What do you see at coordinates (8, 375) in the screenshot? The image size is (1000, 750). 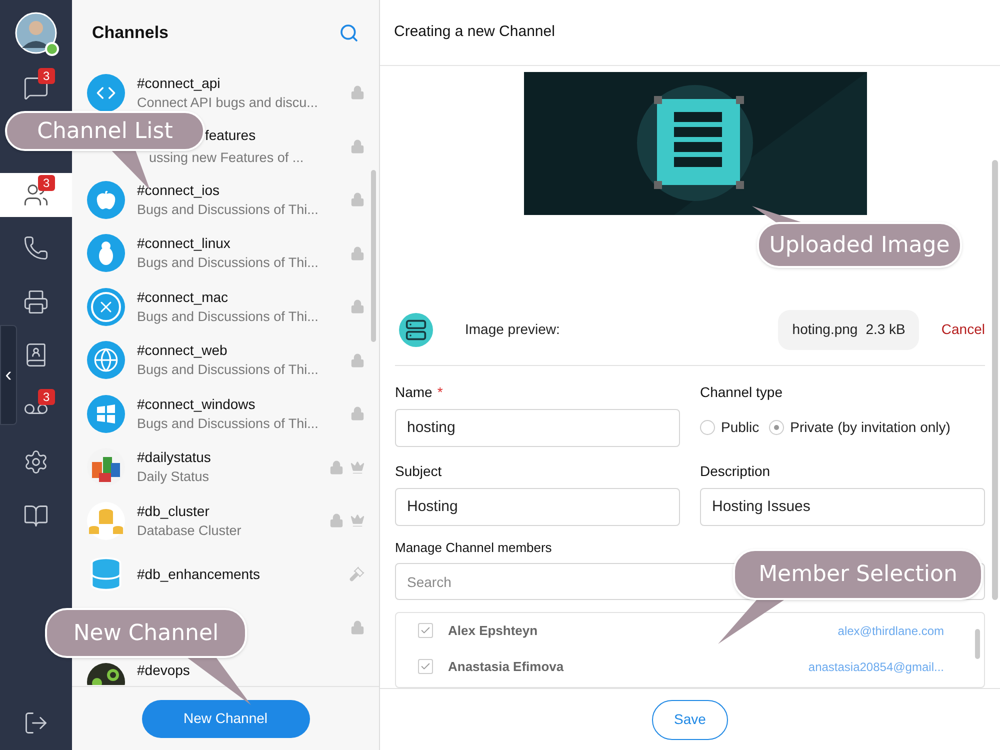 I see `collapse-tab: ‹` at bounding box center [8, 375].